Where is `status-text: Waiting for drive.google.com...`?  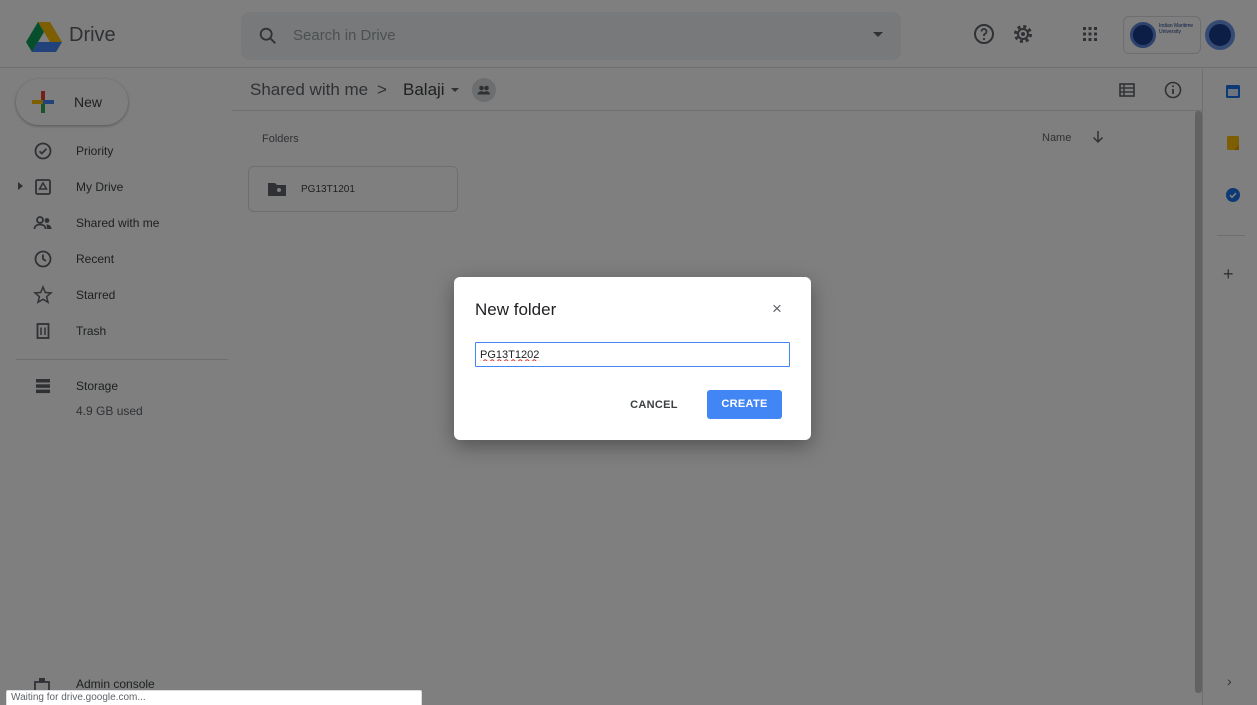
status-text: Waiting for drive.google.com... is located at coordinates (78, 697).